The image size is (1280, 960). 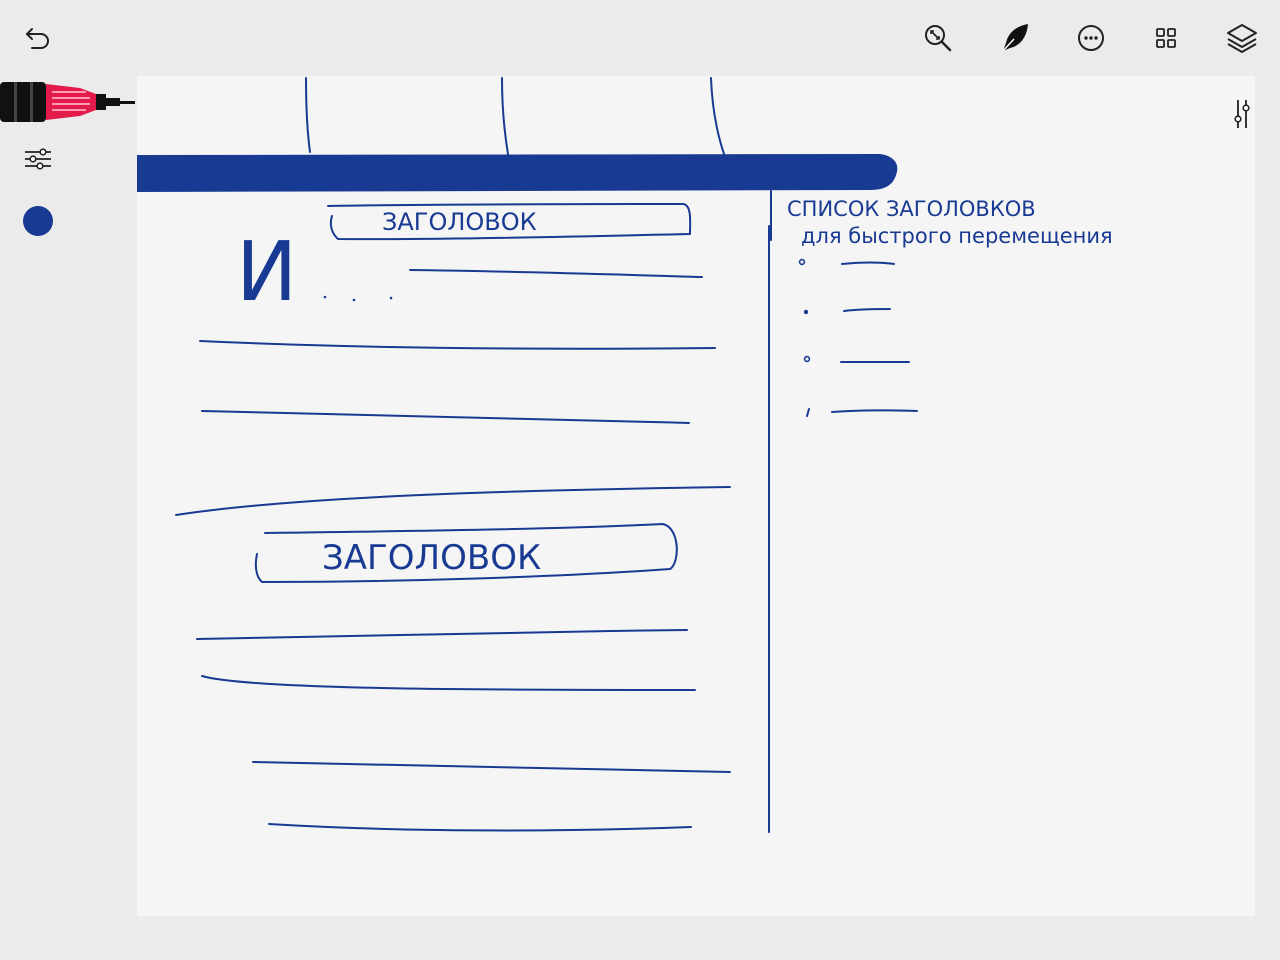 What do you see at coordinates (431, 558) in the screenshot?
I see `heading-text-2: ЗАГОЛОВОК` at bounding box center [431, 558].